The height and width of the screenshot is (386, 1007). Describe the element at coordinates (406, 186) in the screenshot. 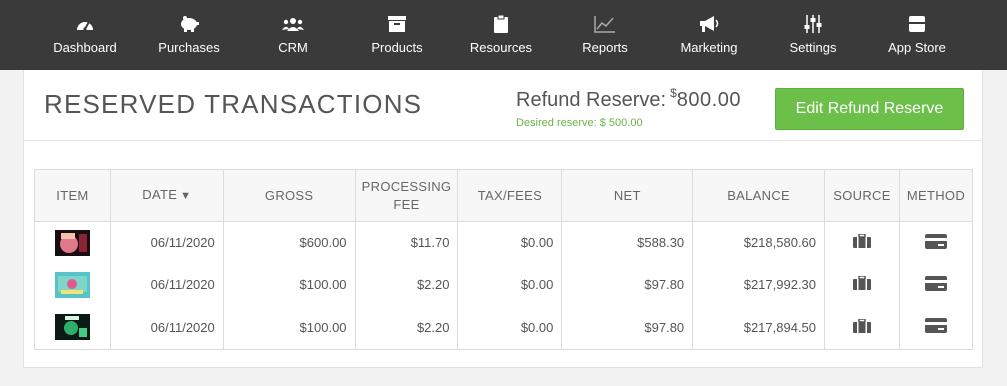

I see `col-processing-label: PROCESSING` at that location.